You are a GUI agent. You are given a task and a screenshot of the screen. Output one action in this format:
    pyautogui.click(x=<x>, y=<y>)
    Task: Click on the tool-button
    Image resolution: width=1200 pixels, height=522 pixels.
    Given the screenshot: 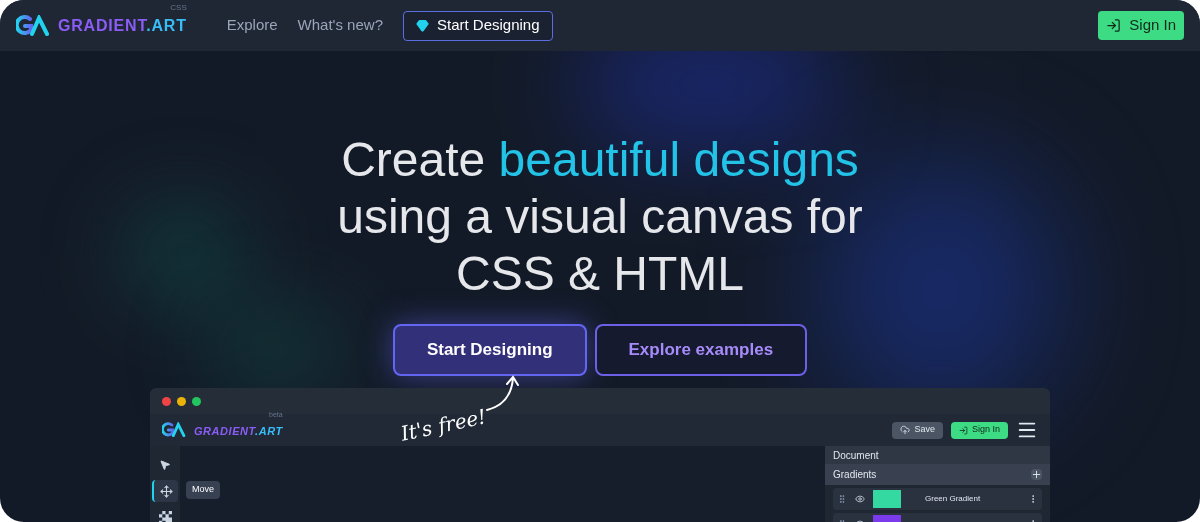 What is the action you would take?
    pyautogui.click(x=165, y=491)
    